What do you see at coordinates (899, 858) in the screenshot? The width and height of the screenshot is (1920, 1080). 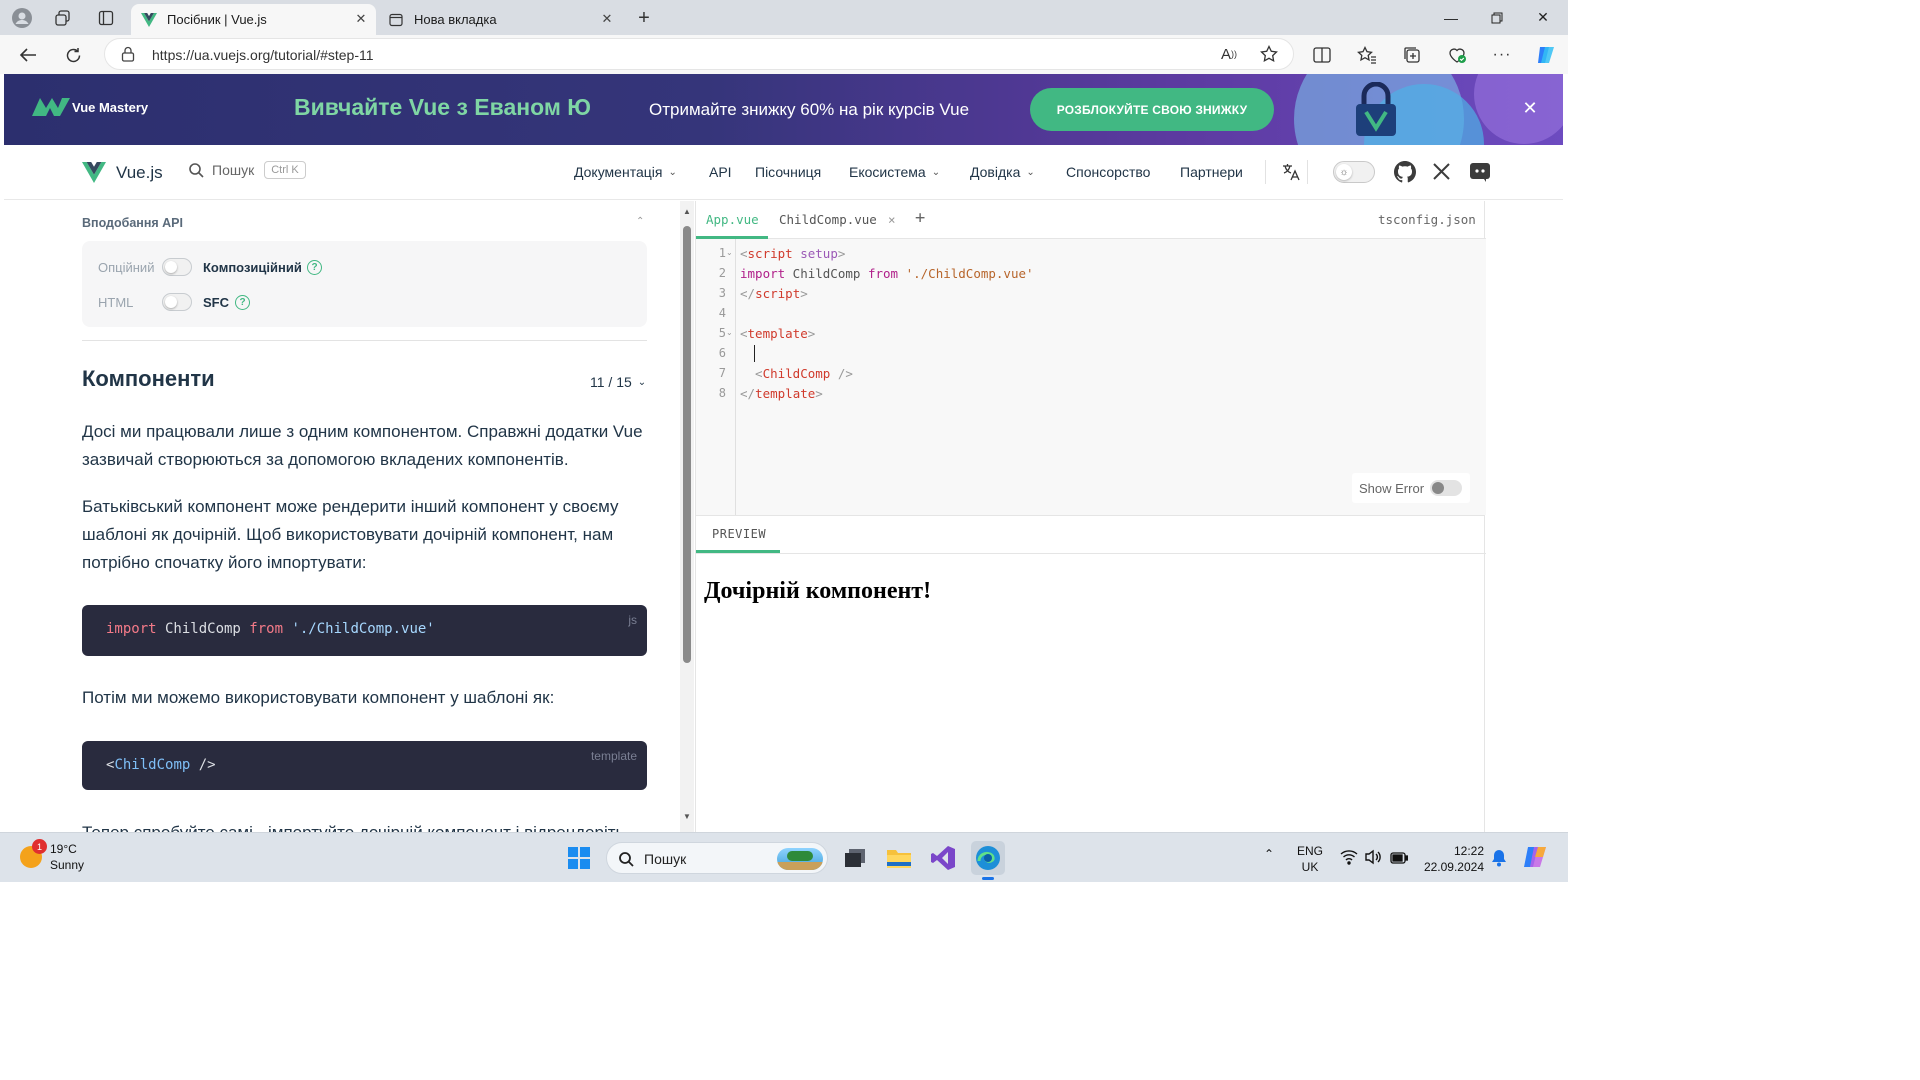 I see `file-explorer-icon` at bounding box center [899, 858].